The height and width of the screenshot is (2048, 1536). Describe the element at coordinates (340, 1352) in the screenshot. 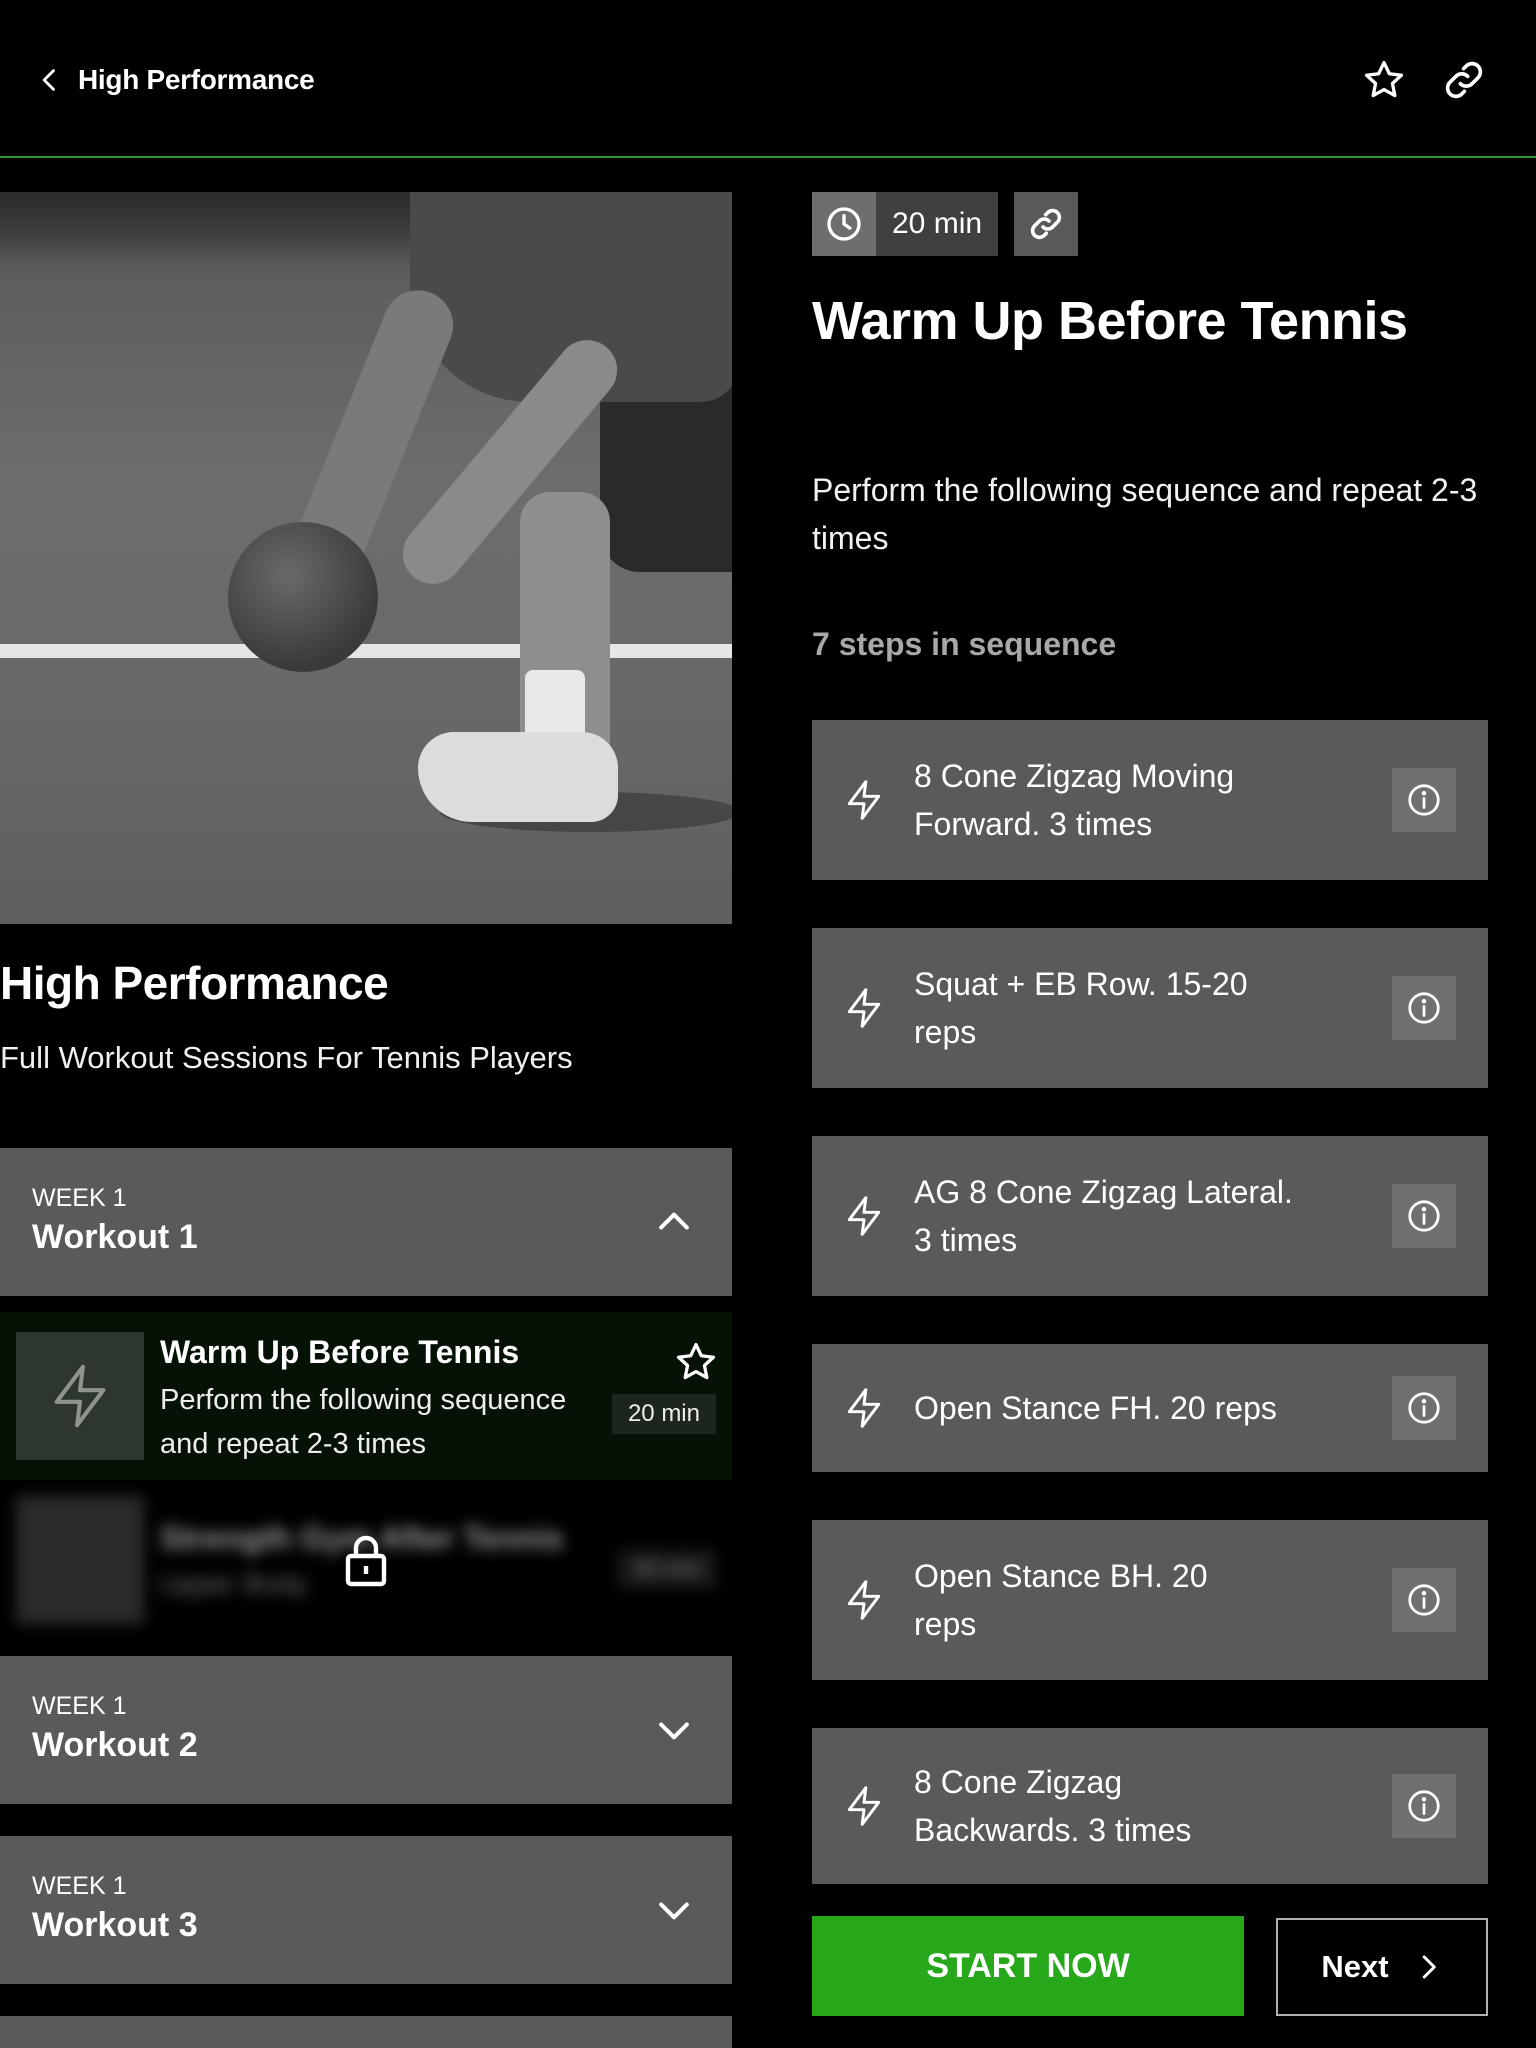

I see `session-title: Warm Up Before Tennis` at that location.